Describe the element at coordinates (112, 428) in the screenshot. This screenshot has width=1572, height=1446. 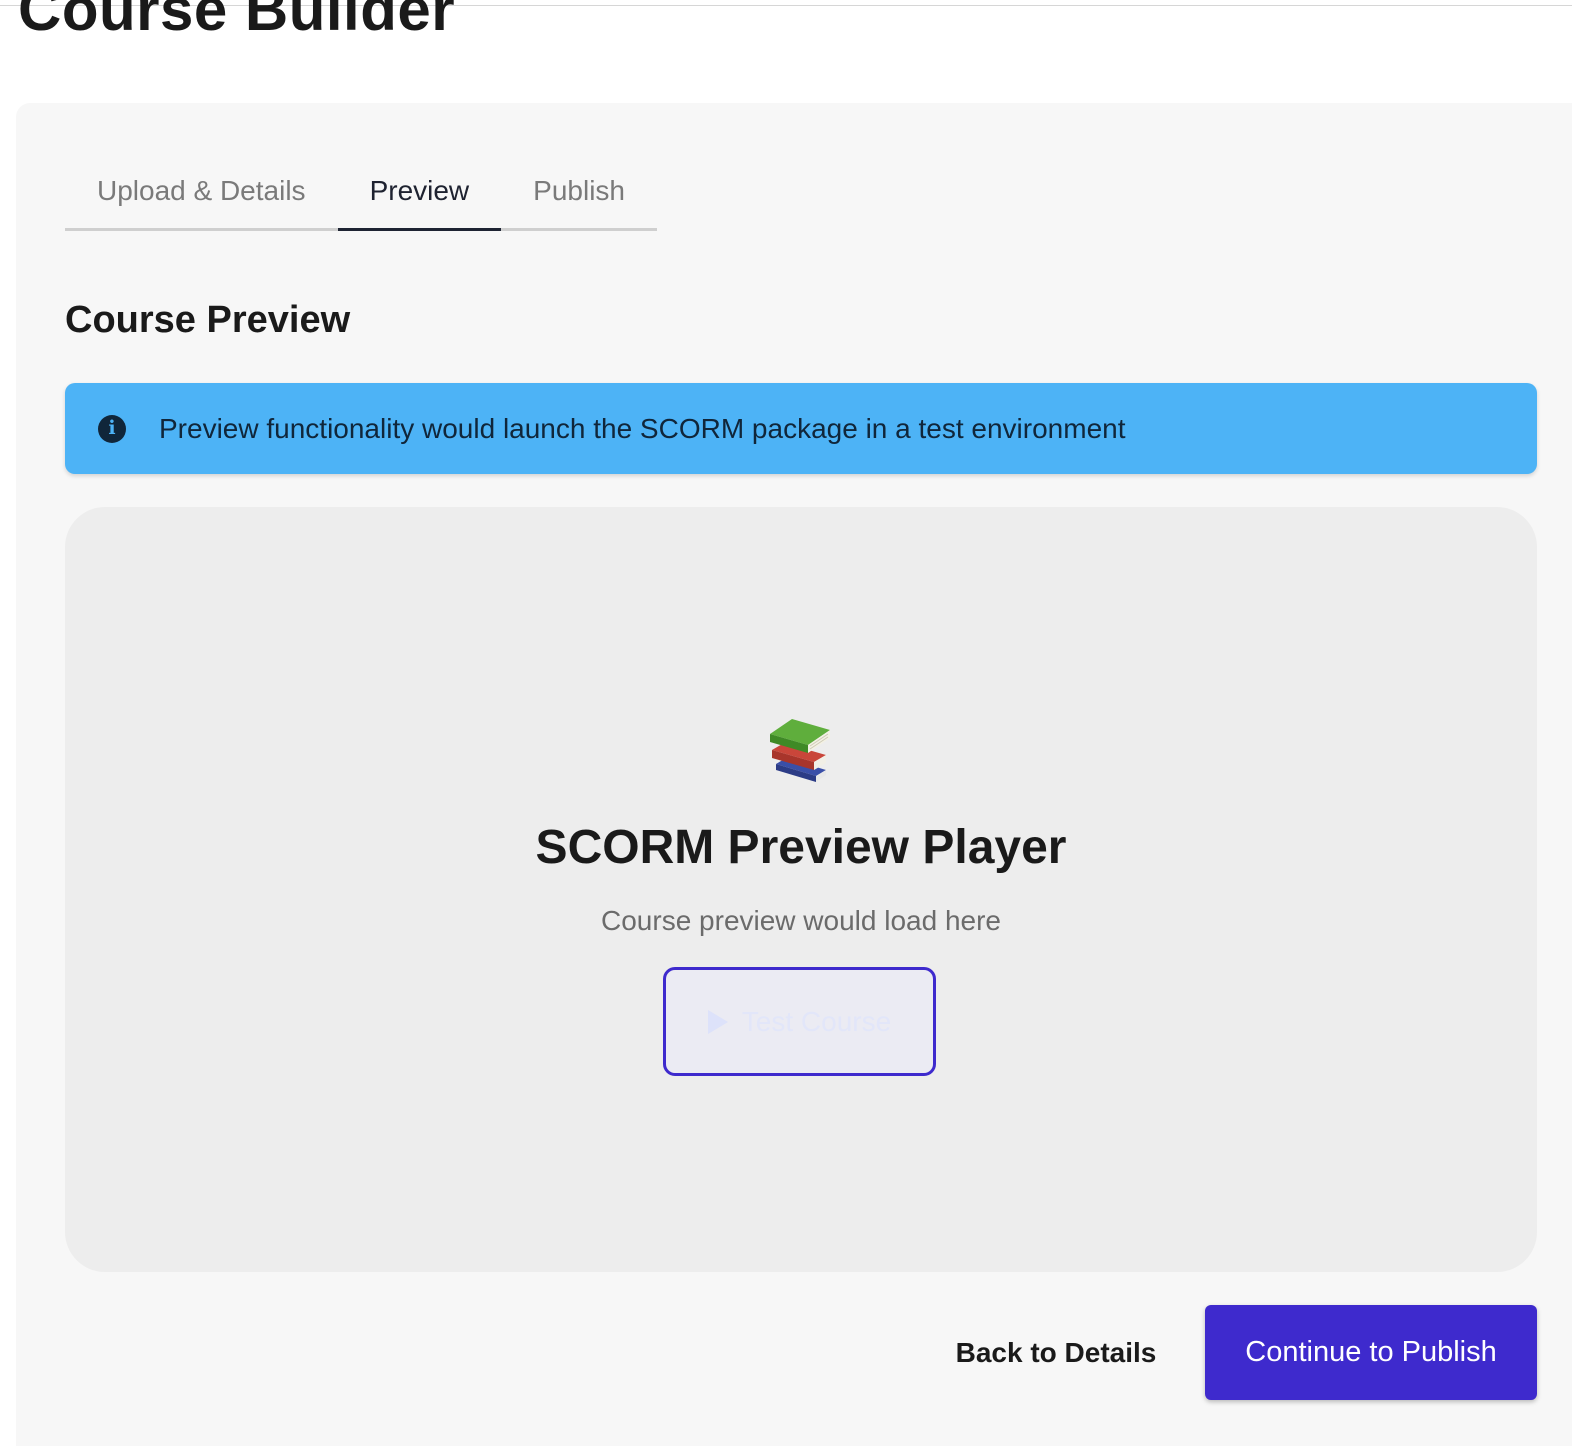
I see `info-icon: i` at that location.